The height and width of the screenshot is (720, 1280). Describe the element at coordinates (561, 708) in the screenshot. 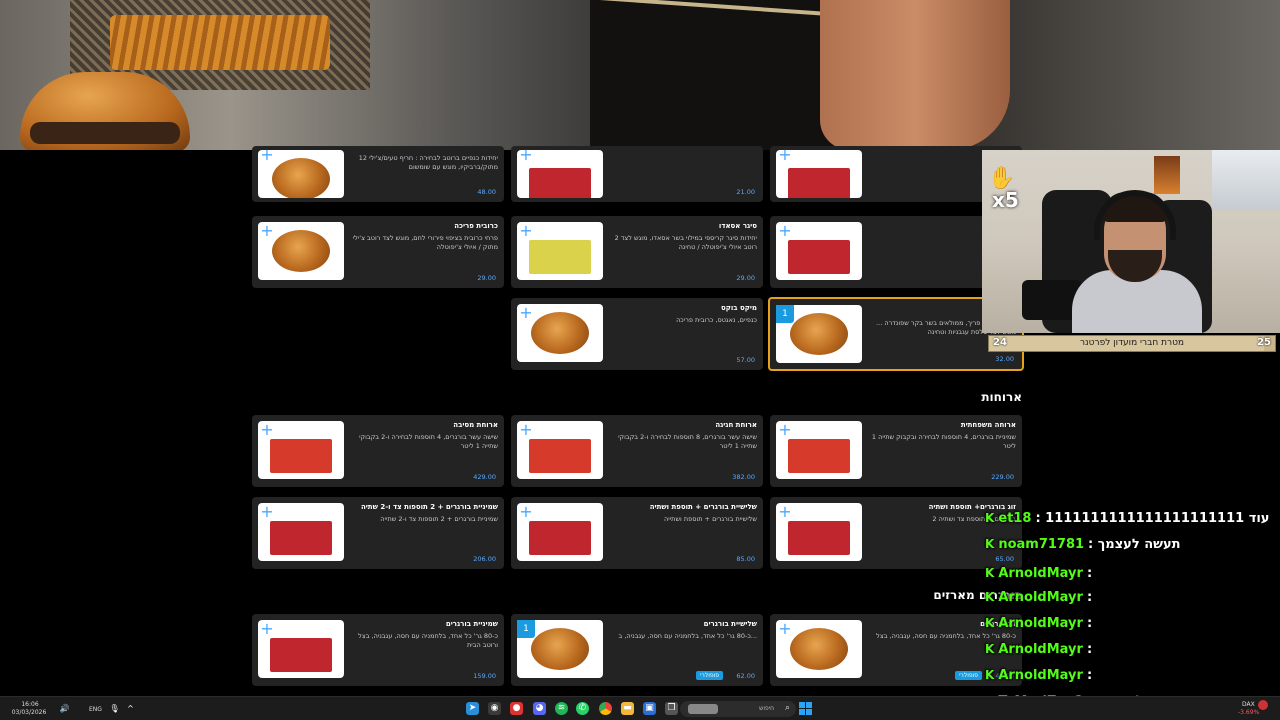

I see `spotify-icon: ≋` at that location.